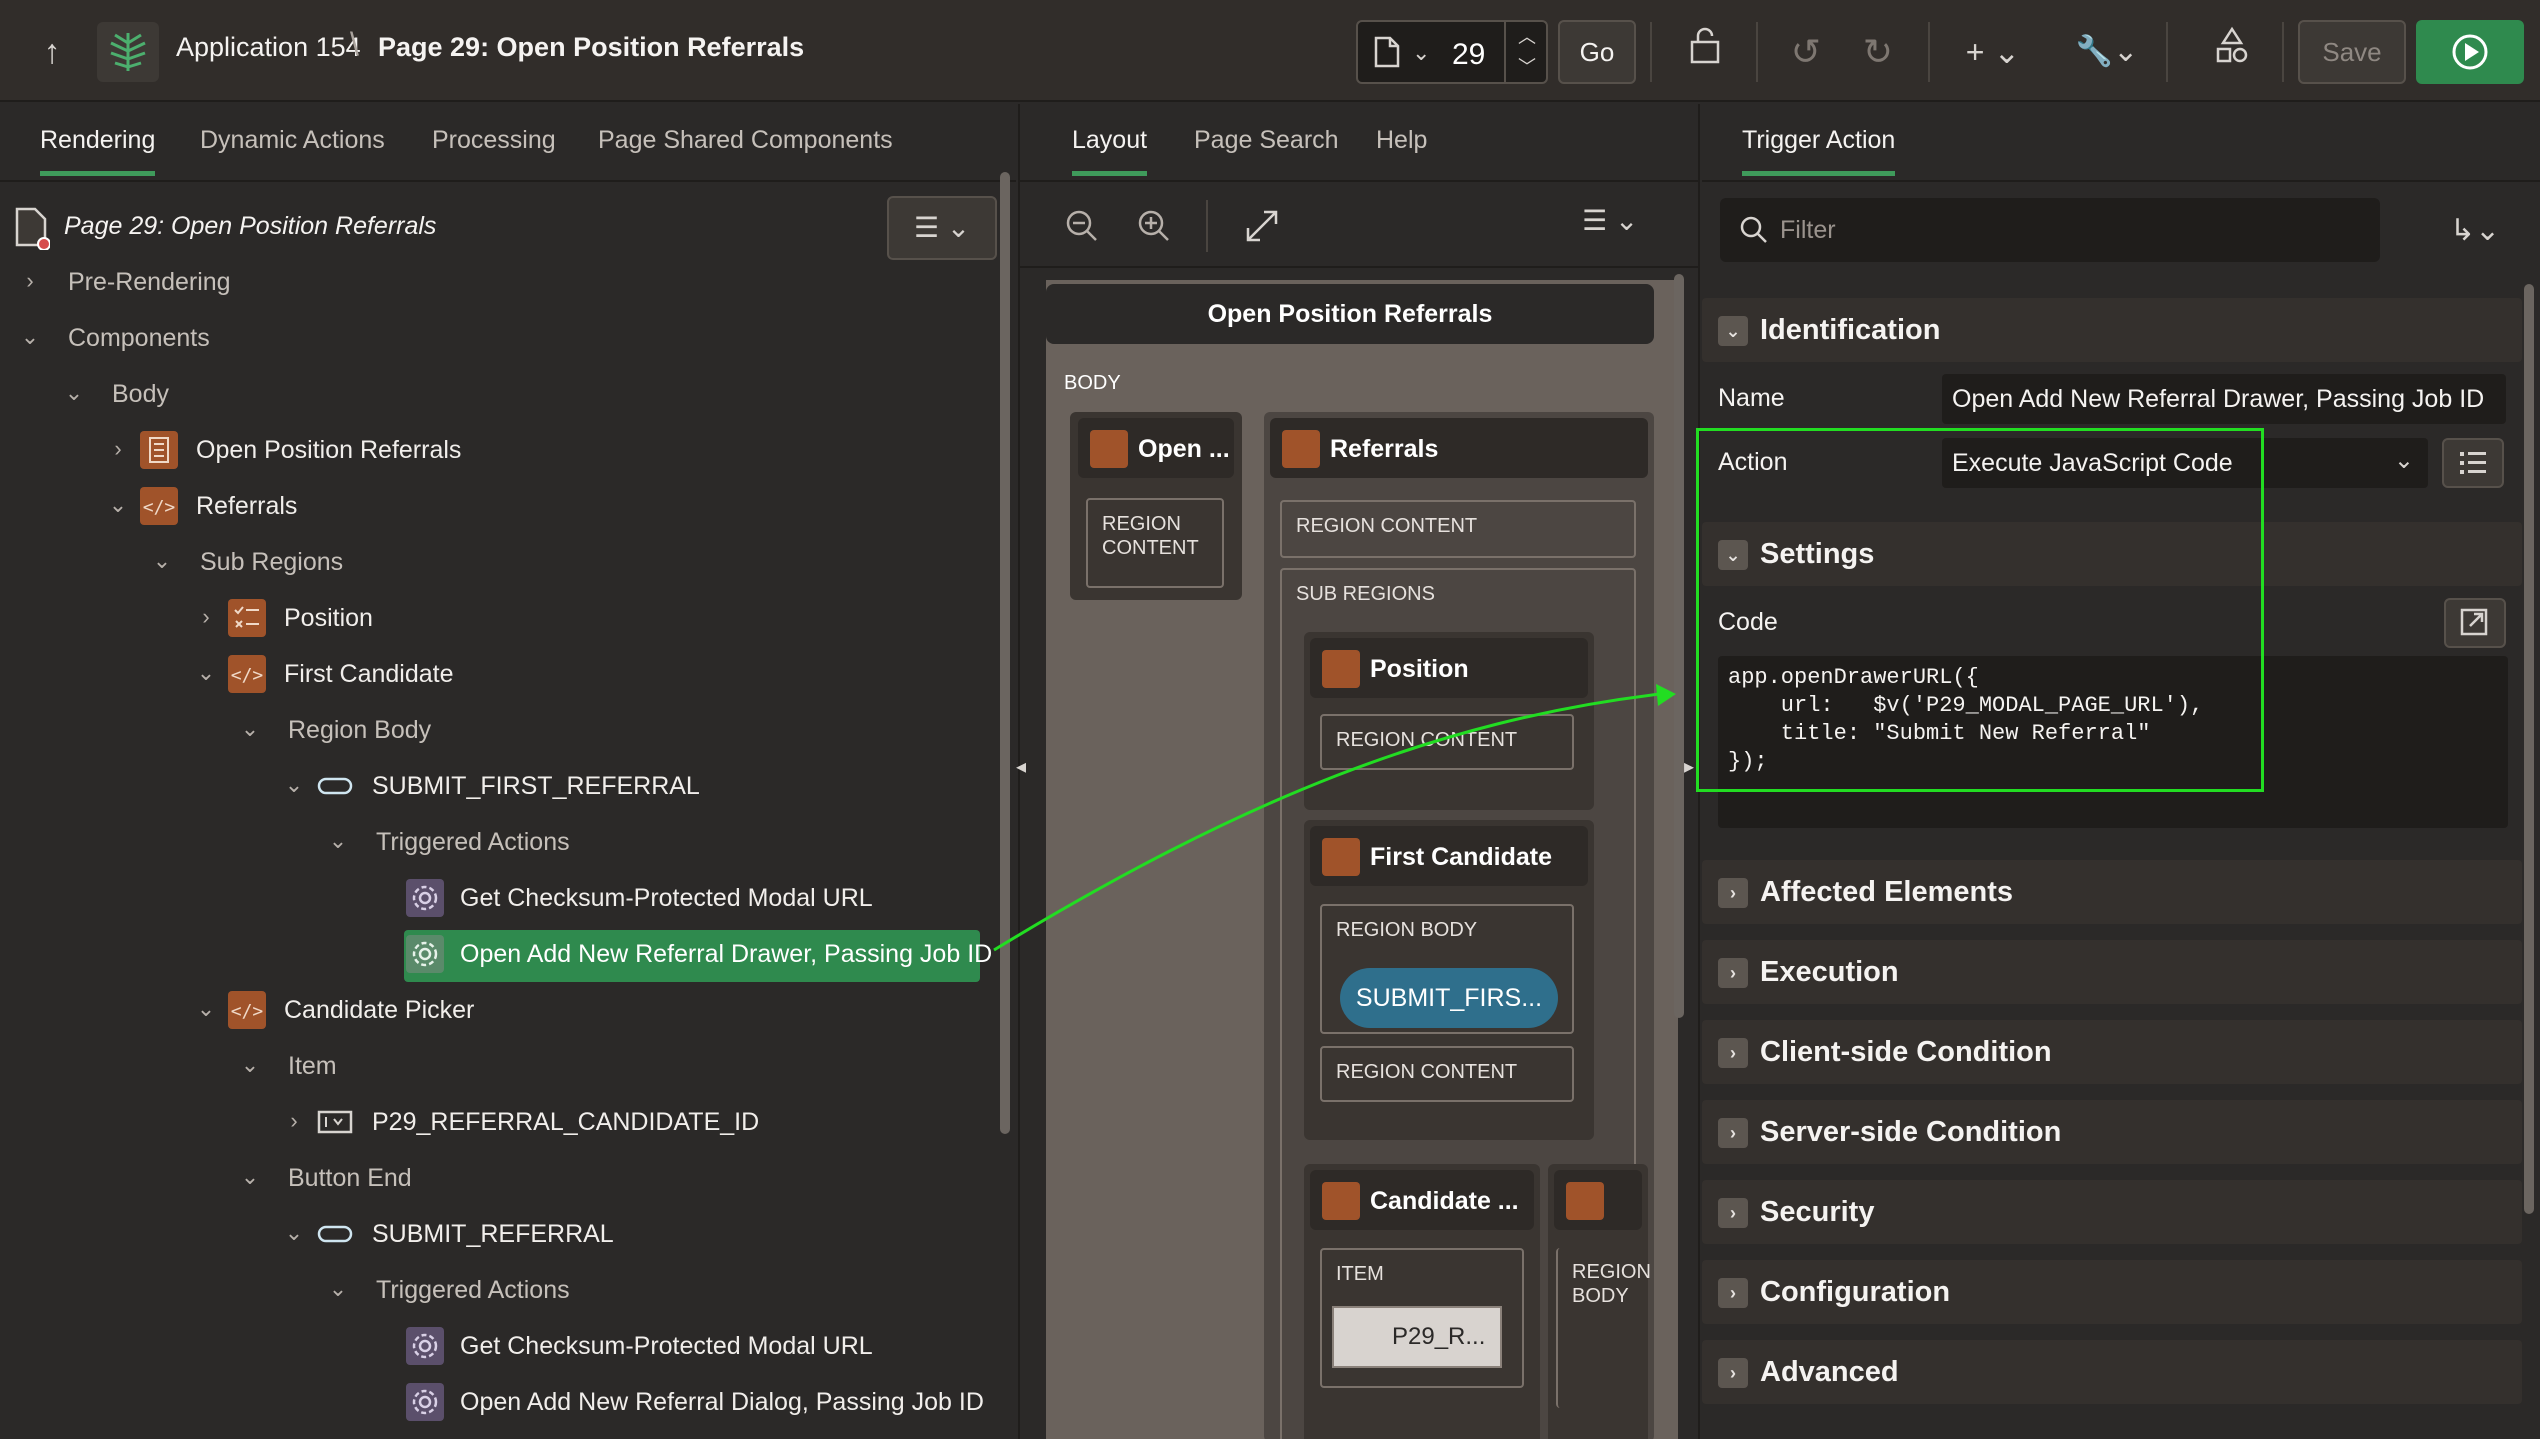  What do you see at coordinates (2232, 52) in the screenshot?
I see `shared-components-icon` at bounding box center [2232, 52].